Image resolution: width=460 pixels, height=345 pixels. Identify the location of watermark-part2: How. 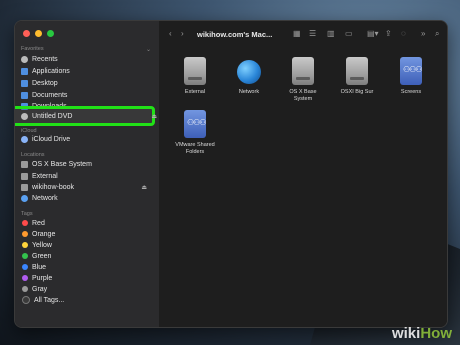
(436, 333).